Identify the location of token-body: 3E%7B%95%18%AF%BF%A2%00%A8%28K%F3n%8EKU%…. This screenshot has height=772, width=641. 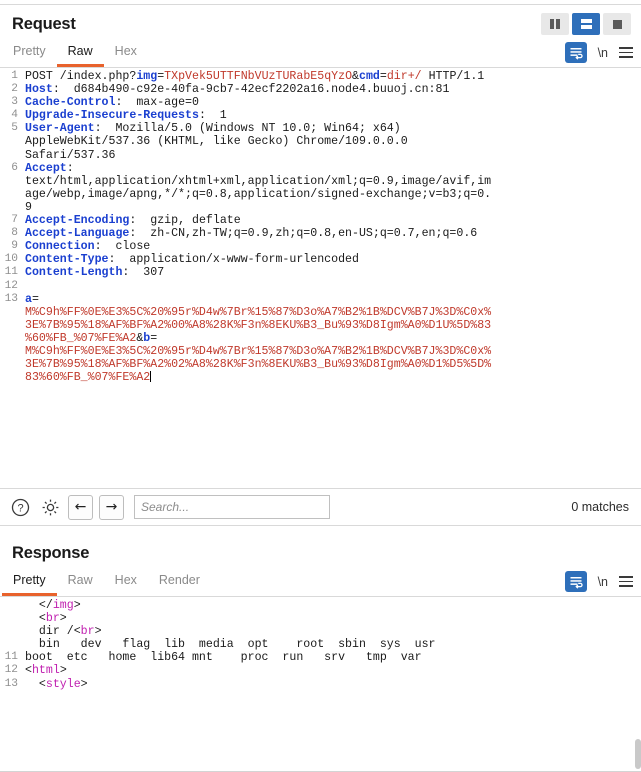
(258, 325).